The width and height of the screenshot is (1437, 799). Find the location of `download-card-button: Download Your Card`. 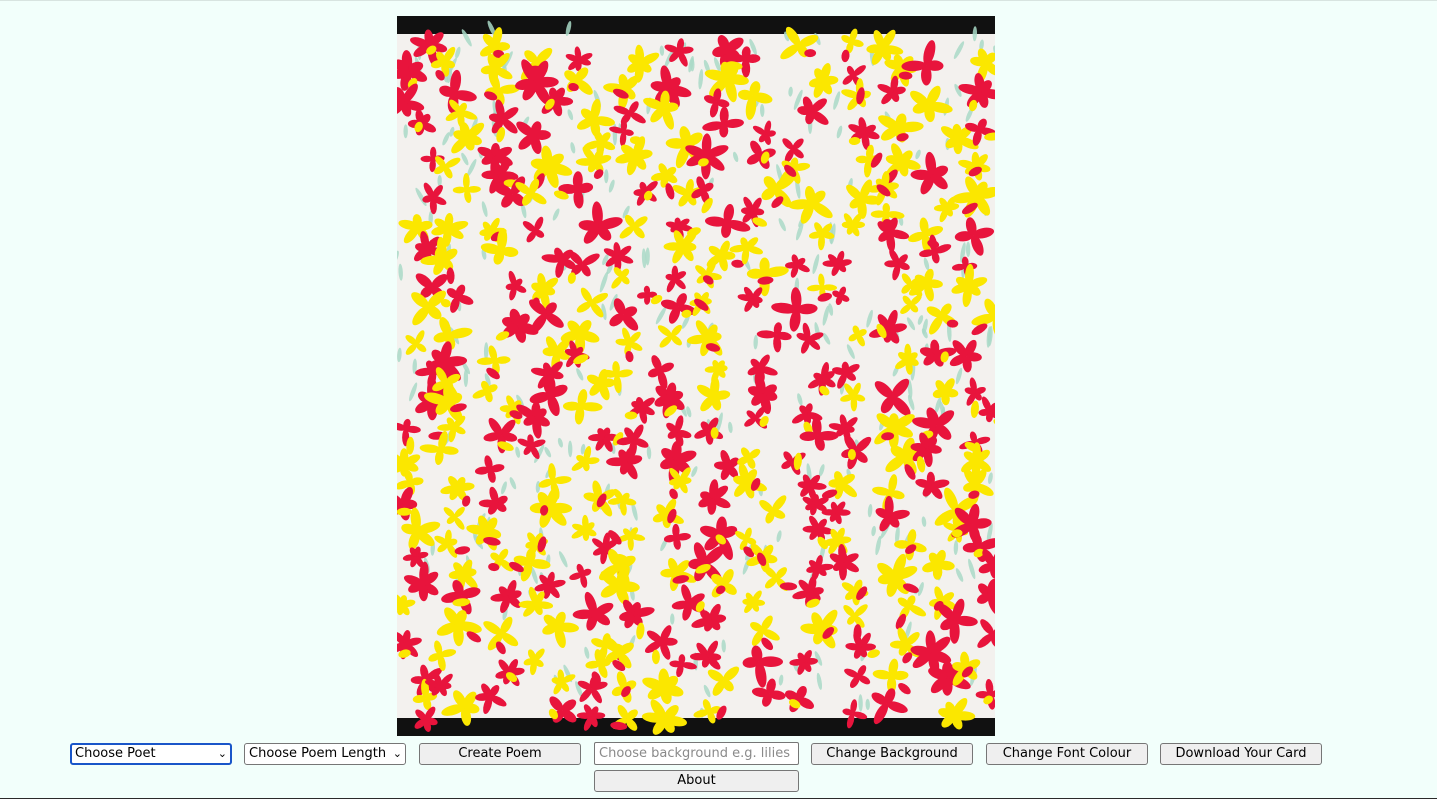

download-card-button: Download Your Card is located at coordinates (1241, 754).